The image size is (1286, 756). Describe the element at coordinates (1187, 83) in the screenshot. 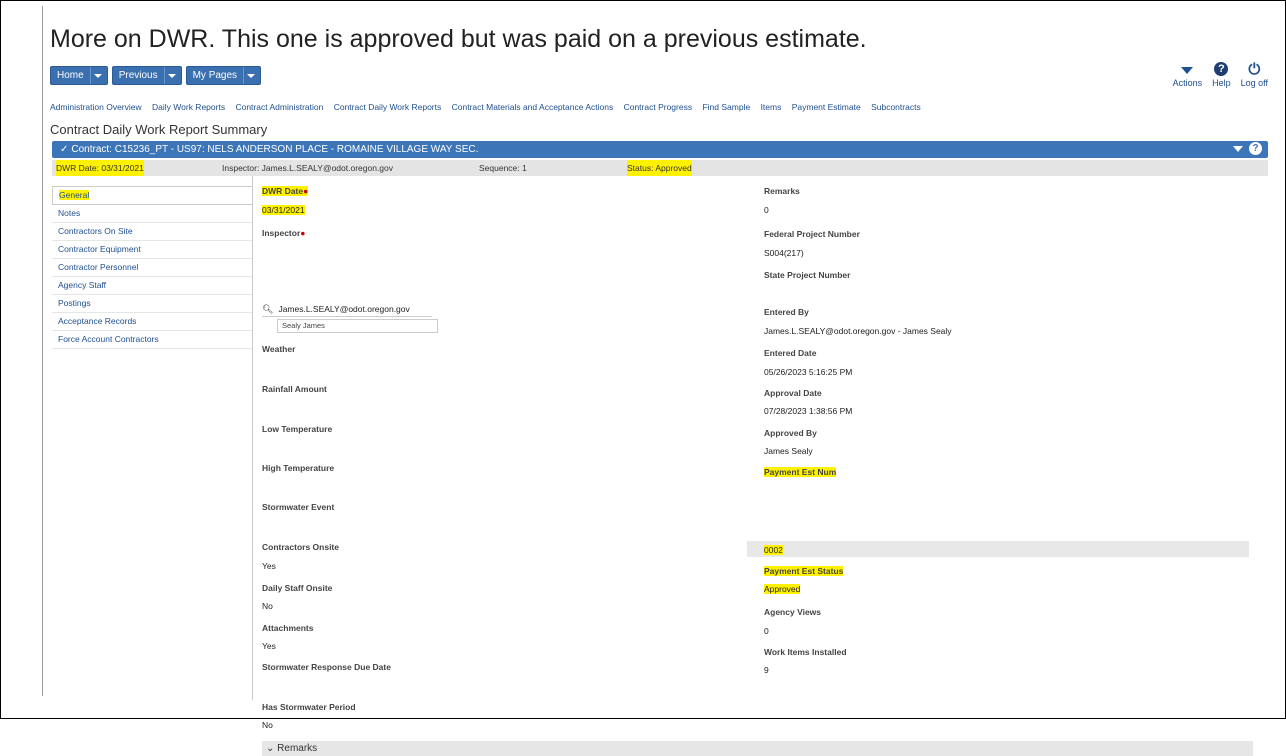

I see `actions-label: Actions` at that location.